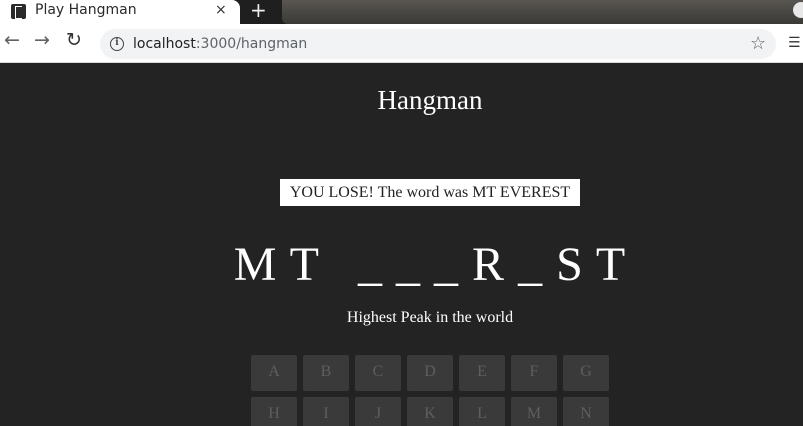 Image resolution: width=803 pixels, height=426 pixels. I want to click on info-icon: i, so click(117, 44).